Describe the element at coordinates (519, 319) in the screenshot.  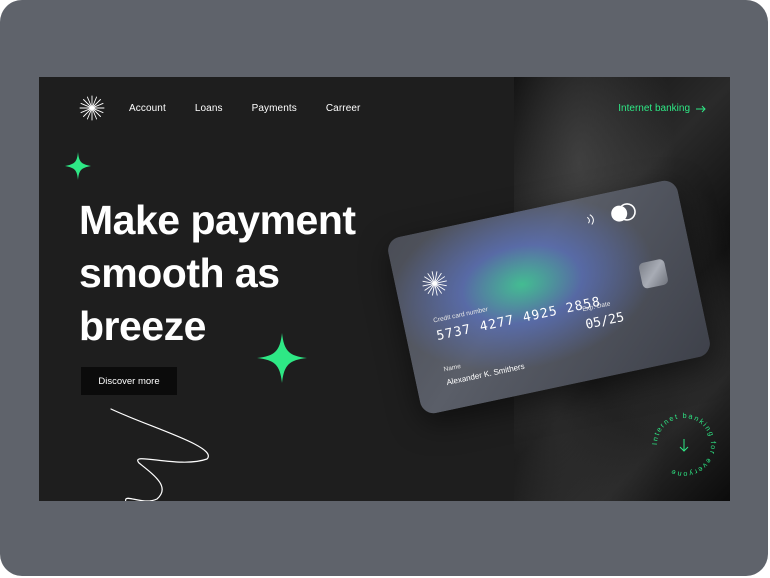
I see `card-number: 5737 4277 4925 2858` at that location.